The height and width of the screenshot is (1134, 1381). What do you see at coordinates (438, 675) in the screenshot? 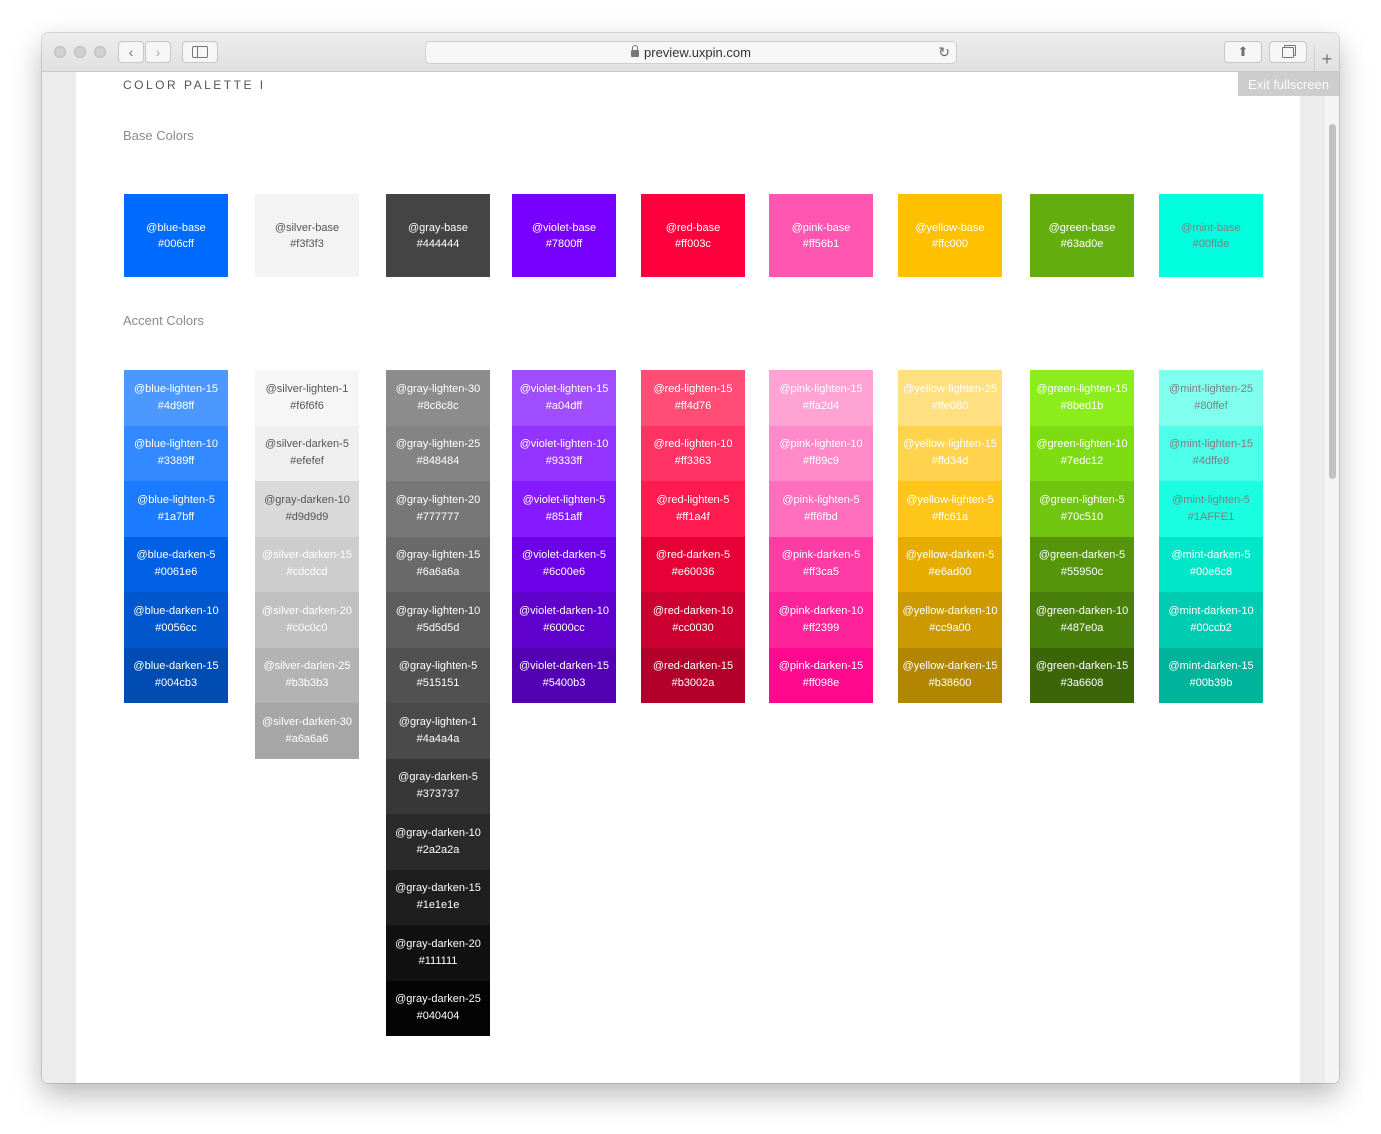
I see `accent-swatch-gray-lighten-5: @gray-lighten-5 #515151` at bounding box center [438, 675].